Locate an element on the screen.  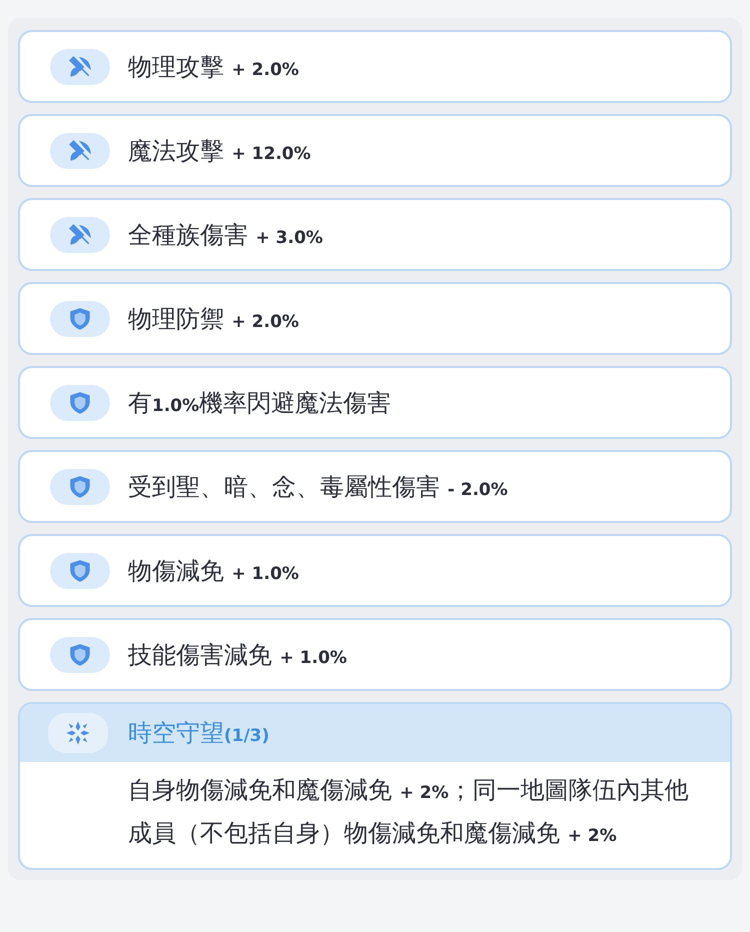
snowflake-icon is located at coordinates (78, 733).